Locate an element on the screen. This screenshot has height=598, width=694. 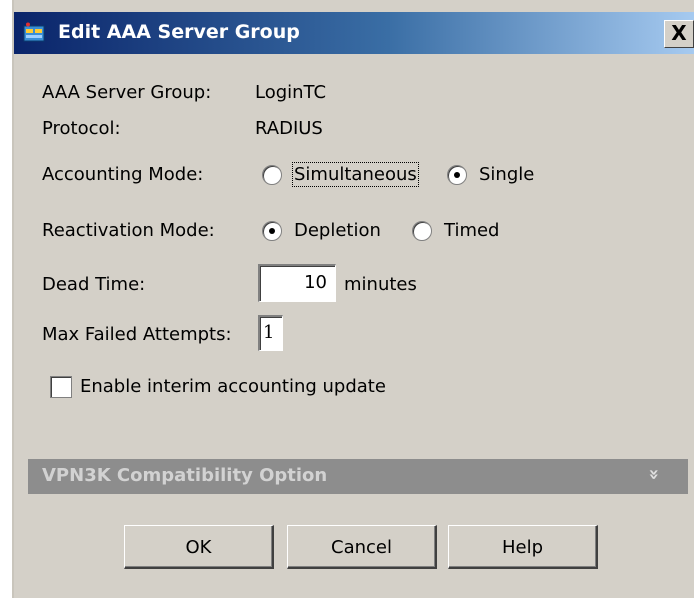
protocol-value: RADIUS is located at coordinates (289, 128).